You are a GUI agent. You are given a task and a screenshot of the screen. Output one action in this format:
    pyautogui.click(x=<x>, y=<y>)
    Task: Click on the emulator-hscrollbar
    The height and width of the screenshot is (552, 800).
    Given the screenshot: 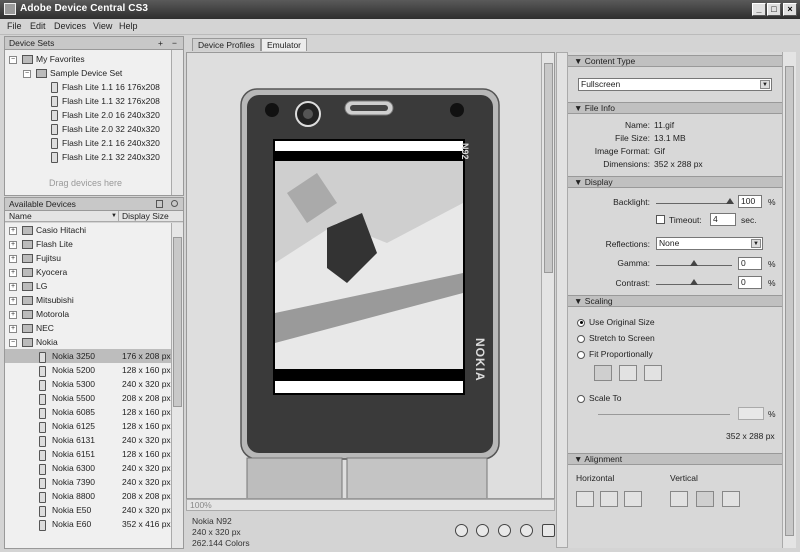 What is the action you would take?
    pyautogui.click(x=370, y=505)
    